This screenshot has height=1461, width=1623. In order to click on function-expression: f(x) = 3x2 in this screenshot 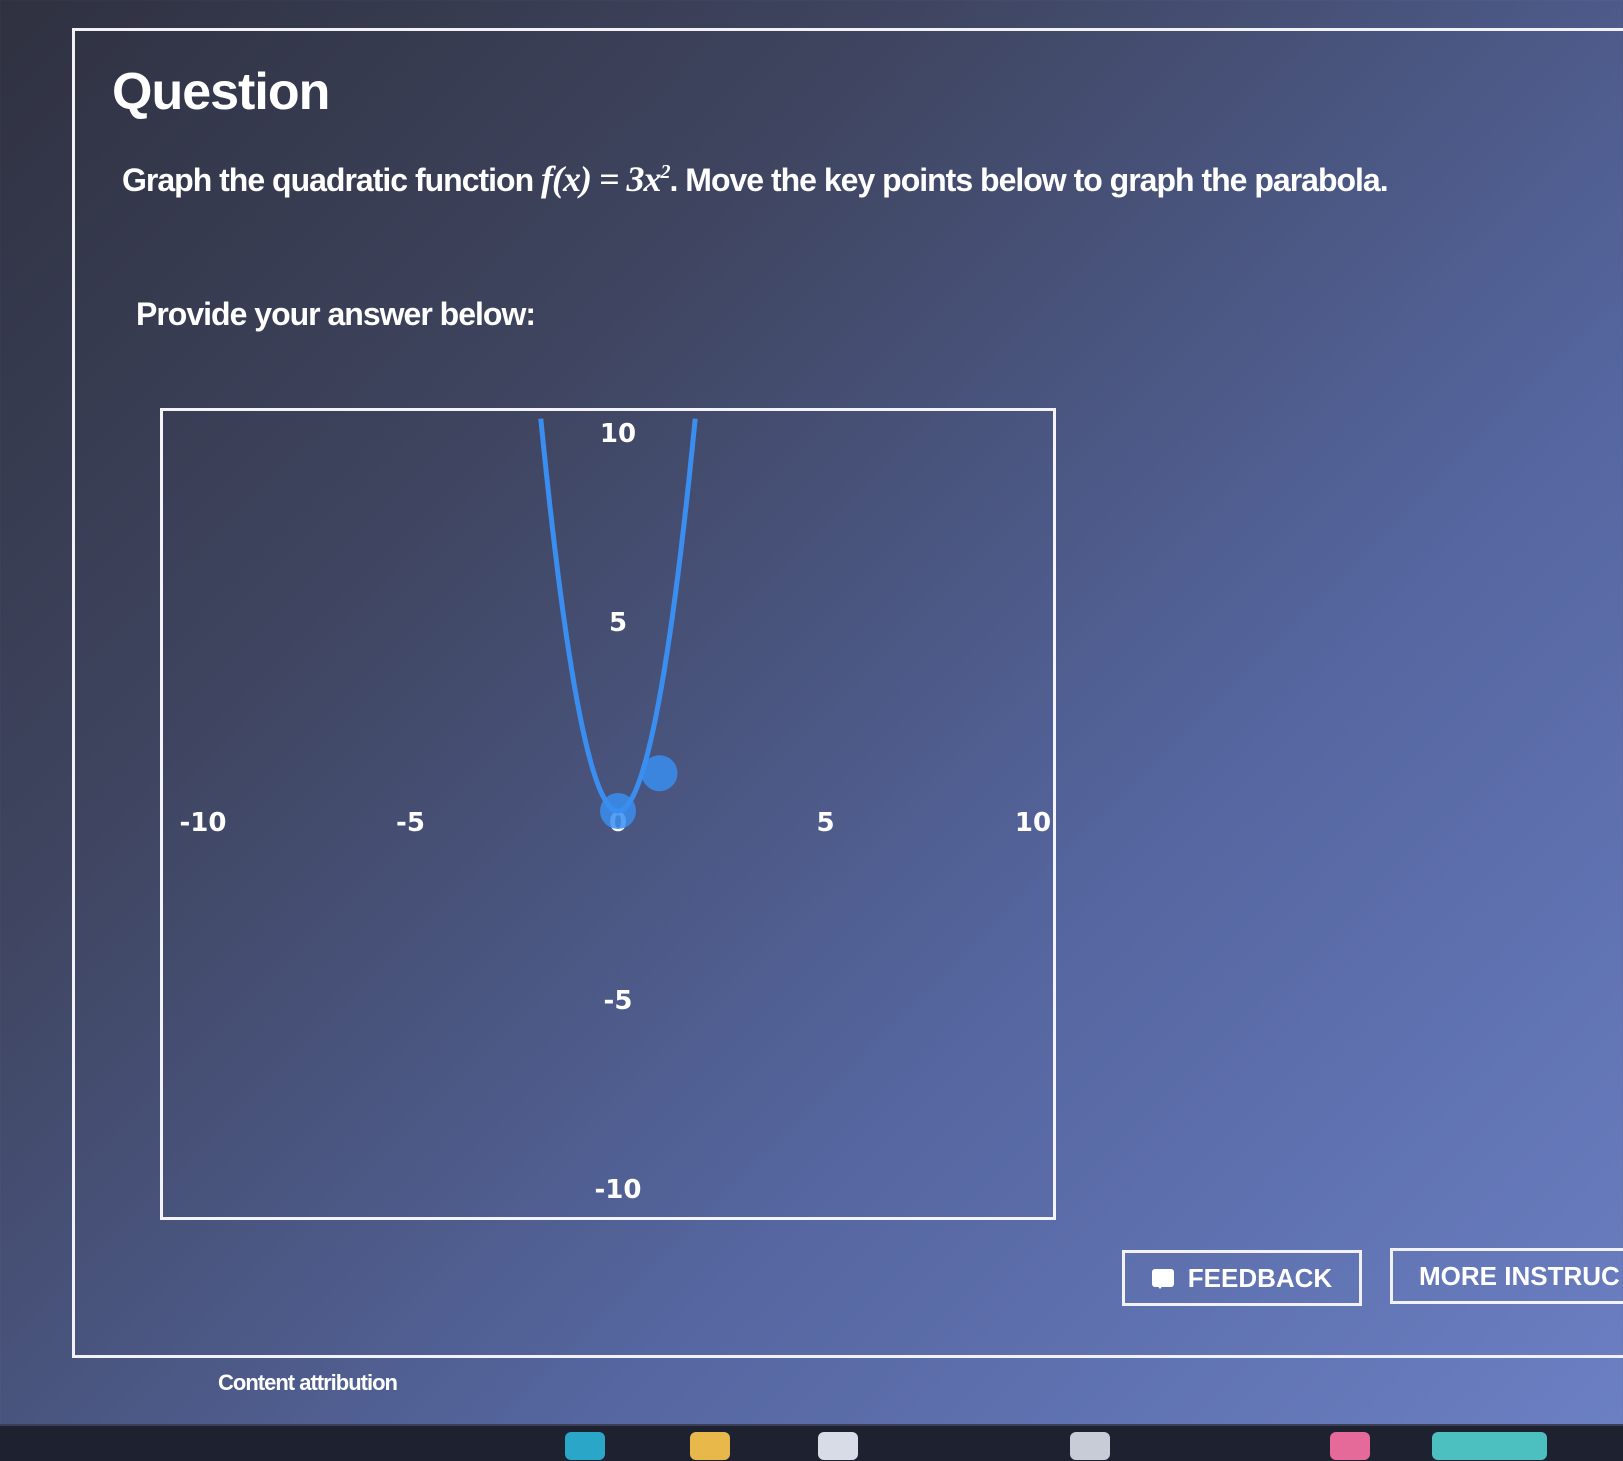, I will do `click(606, 179)`.